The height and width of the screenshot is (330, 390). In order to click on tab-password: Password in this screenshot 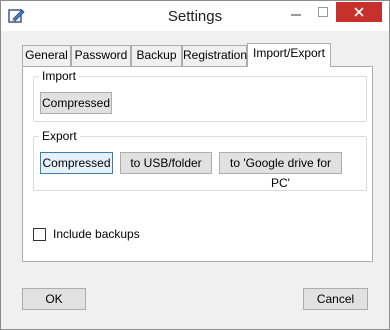, I will do `click(101, 55)`.